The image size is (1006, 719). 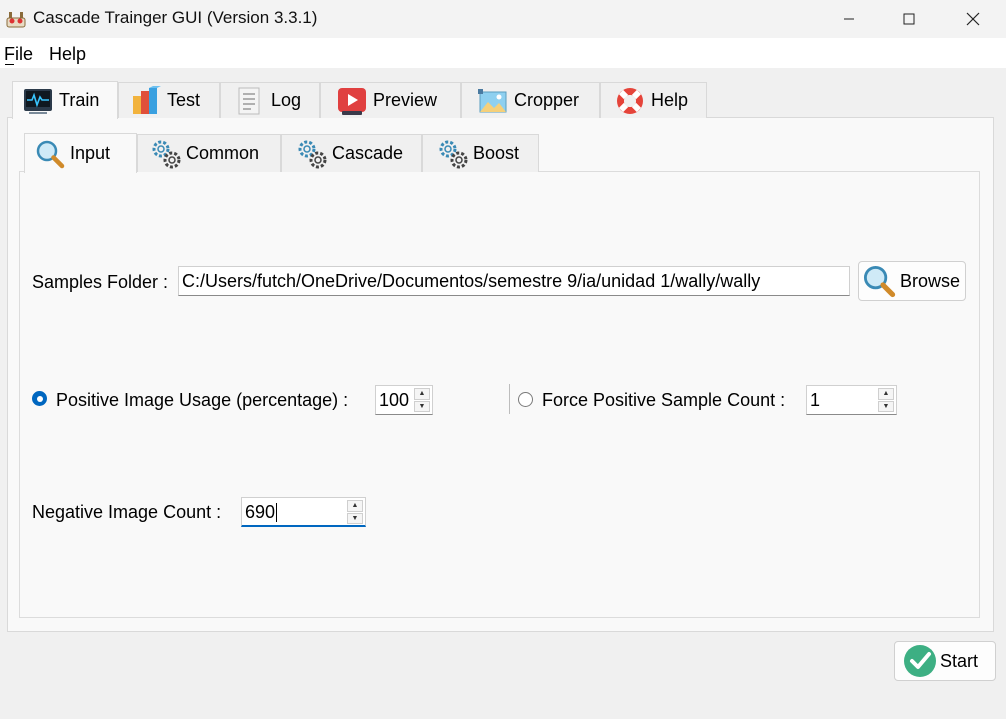 I want to click on video-player-icon, so click(x=352, y=101).